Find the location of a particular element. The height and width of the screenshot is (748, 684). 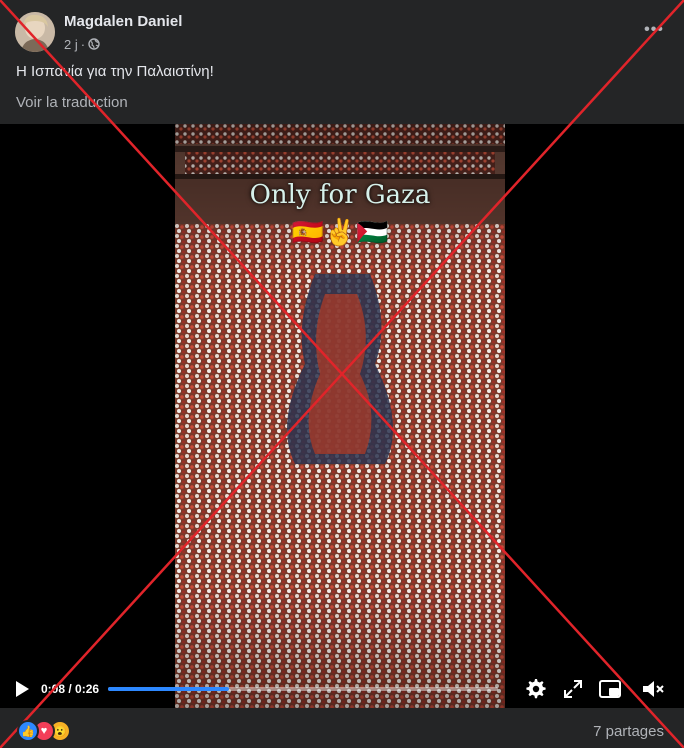

avatar-photo is located at coordinates (35, 32).